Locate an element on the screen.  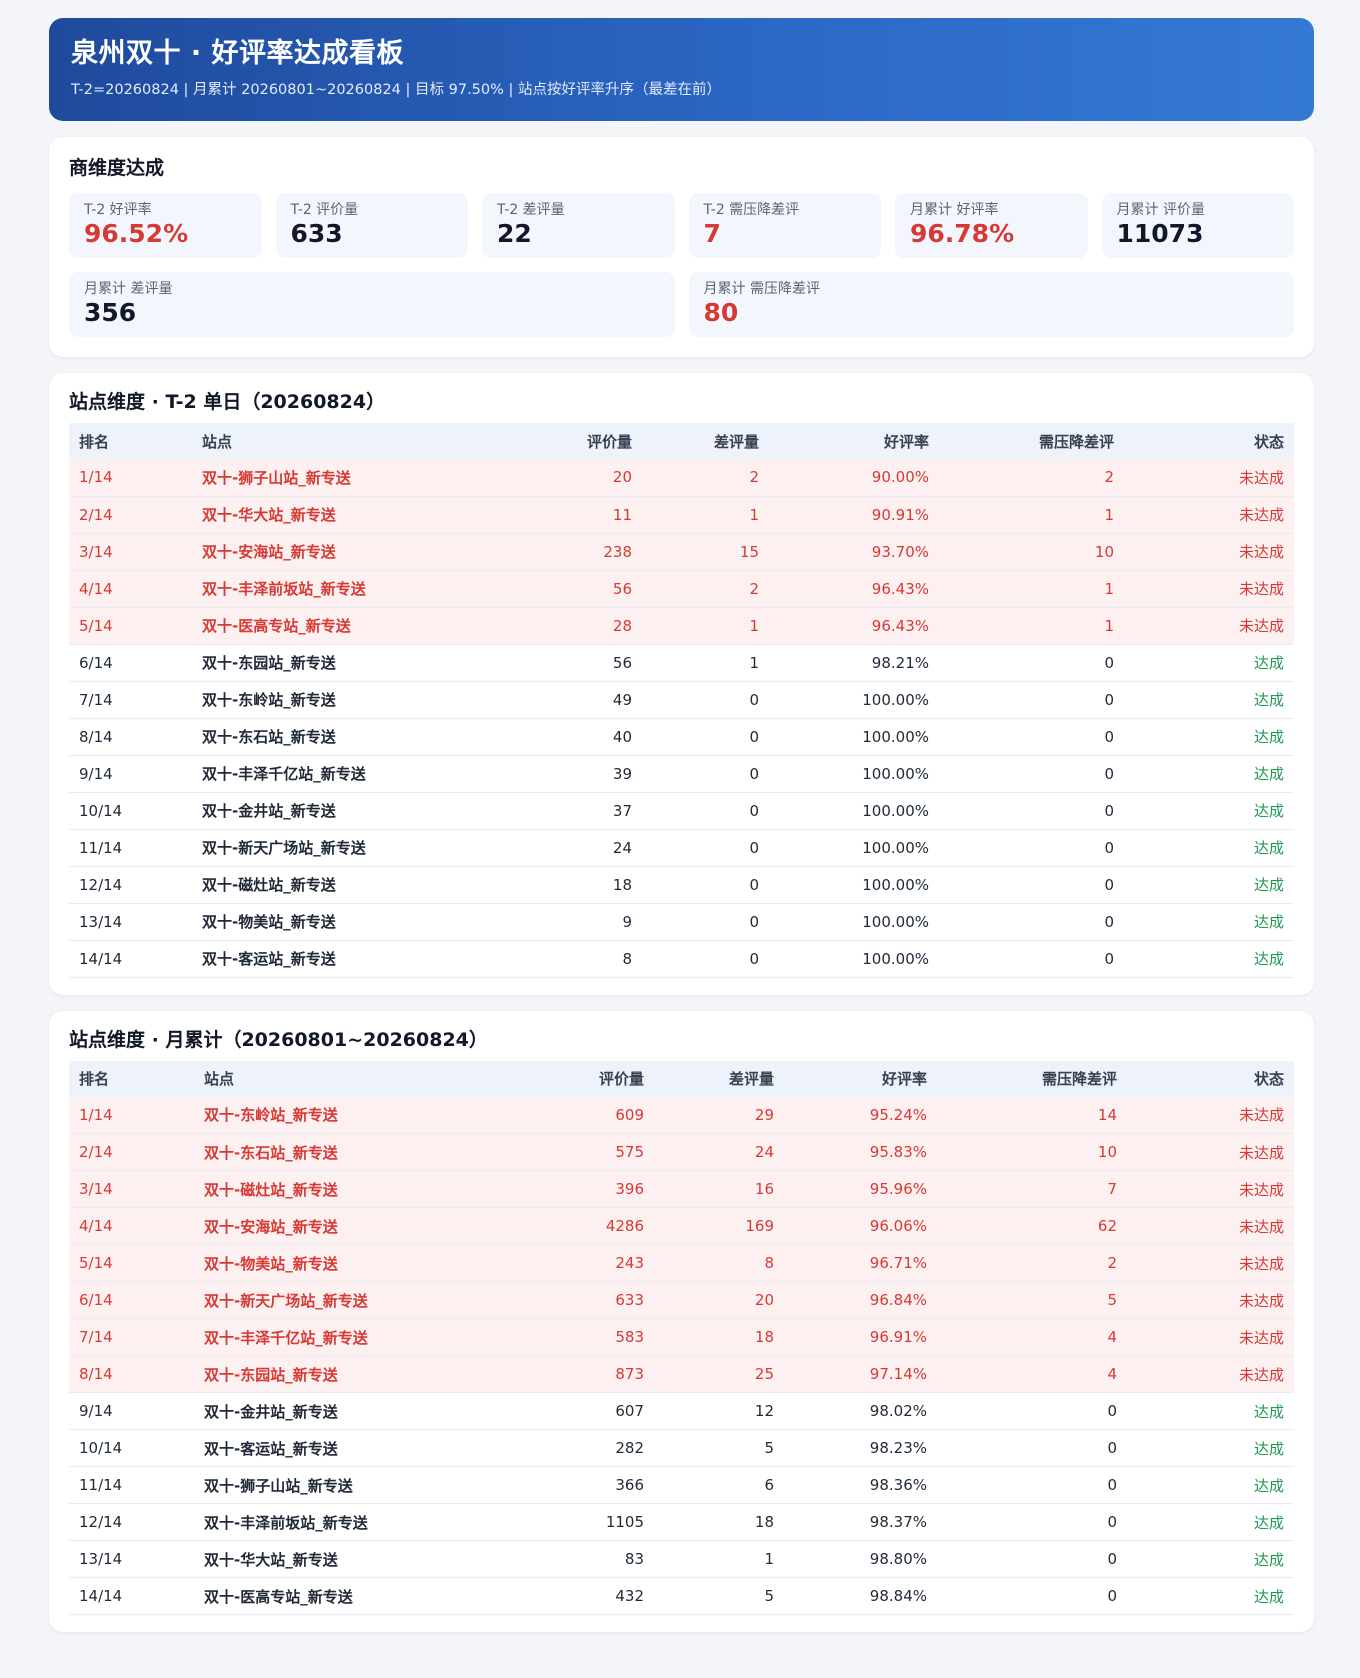
rank-cell: 3/14 is located at coordinates (131, 1189).